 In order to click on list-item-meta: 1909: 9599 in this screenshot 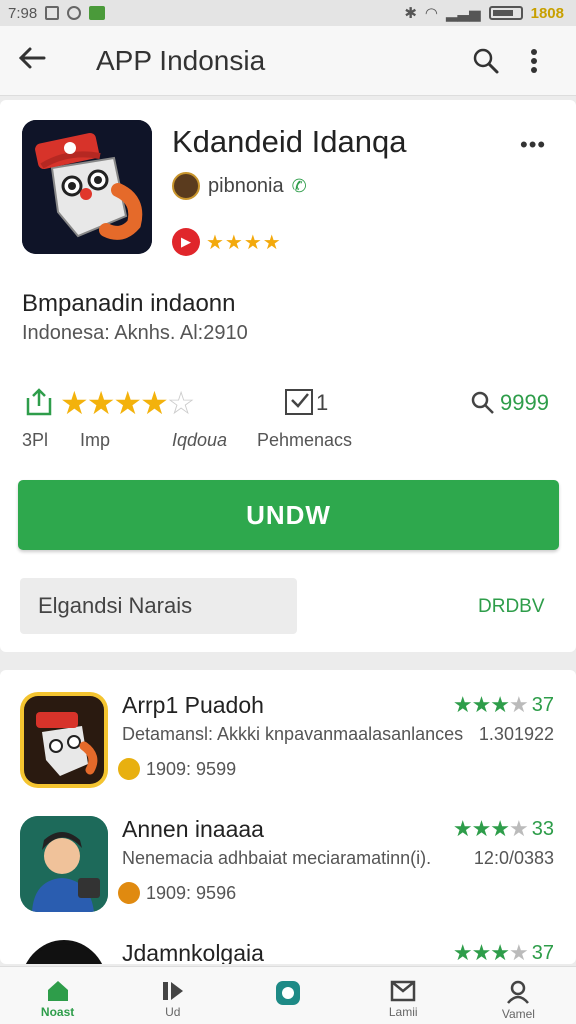, I will do `click(177, 769)`.